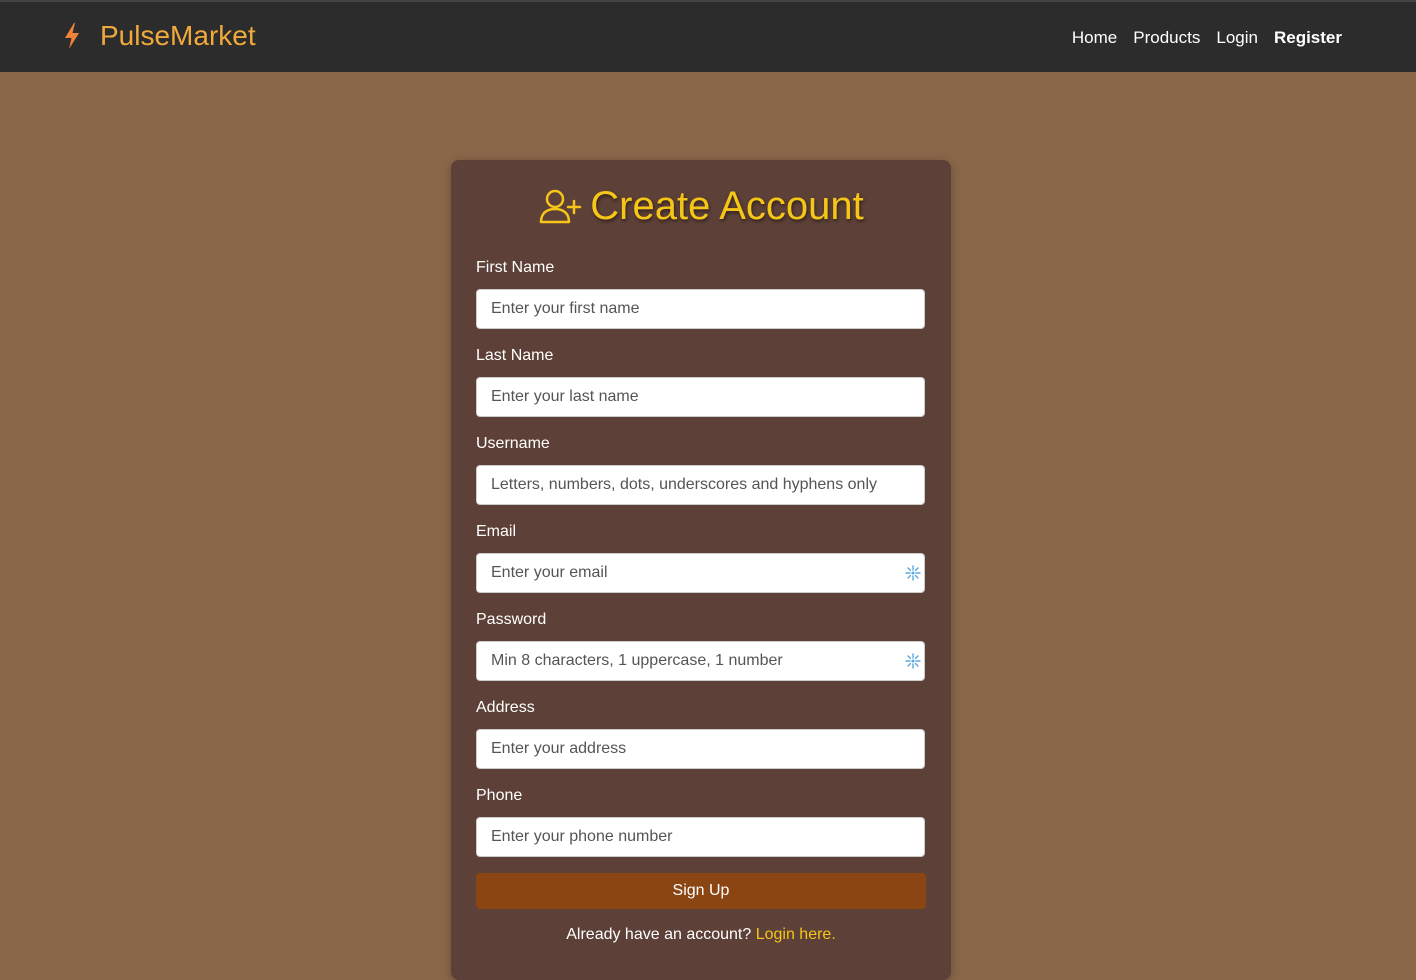 The width and height of the screenshot is (1416, 980). What do you see at coordinates (496, 531) in the screenshot?
I see `email-label: Email` at bounding box center [496, 531].